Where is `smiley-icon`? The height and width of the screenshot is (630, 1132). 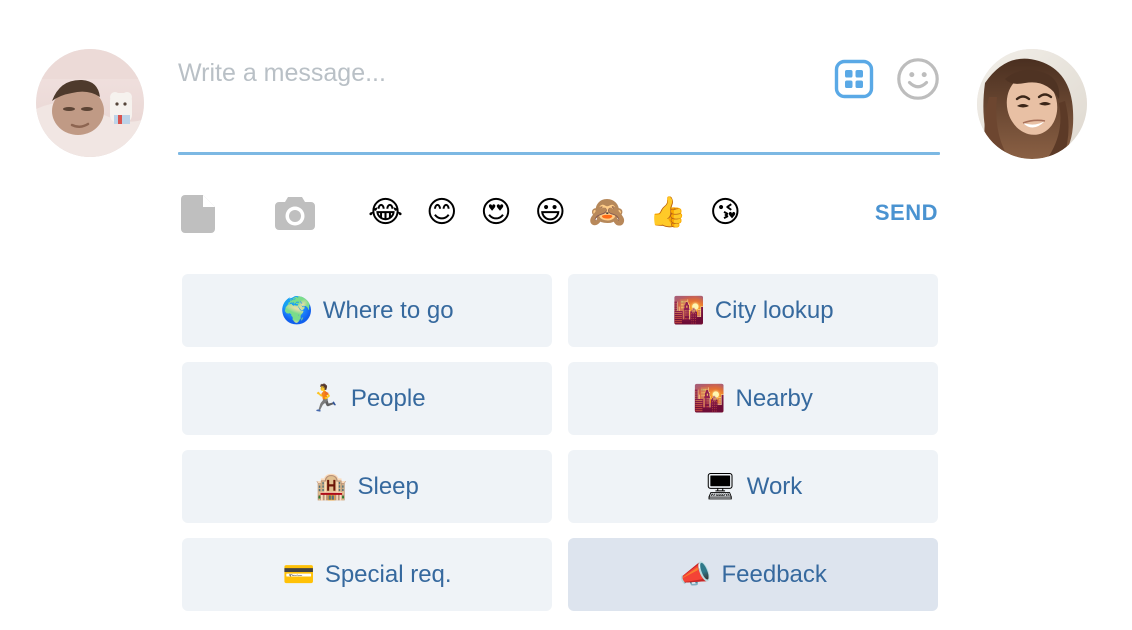 smiley-icon is located at coordinates (918, 79).